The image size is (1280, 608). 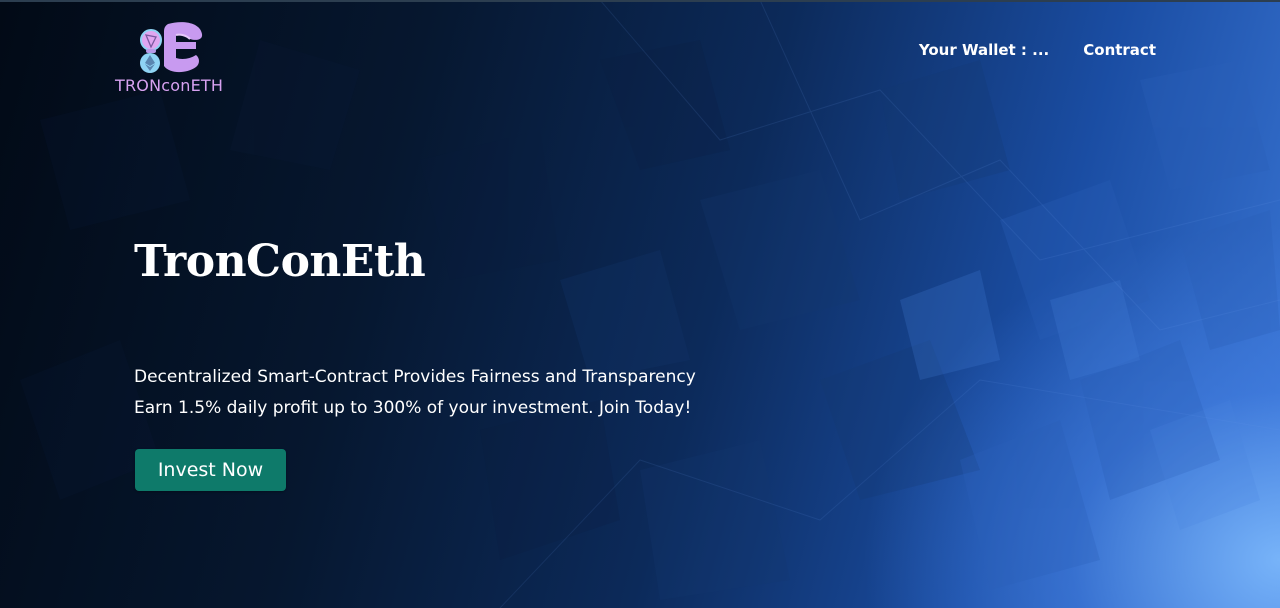 I want to click on invest-now-button: Invest Now, so click(x=210, y=470).